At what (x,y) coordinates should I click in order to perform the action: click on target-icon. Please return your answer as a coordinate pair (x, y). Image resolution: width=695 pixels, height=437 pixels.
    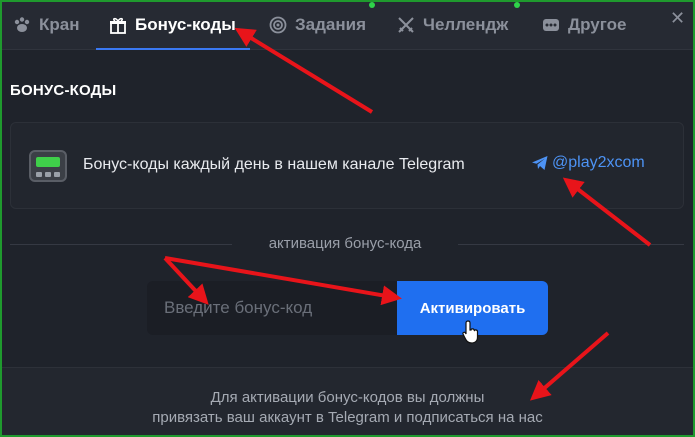
    Looking at the image, I should click on (278, 25).